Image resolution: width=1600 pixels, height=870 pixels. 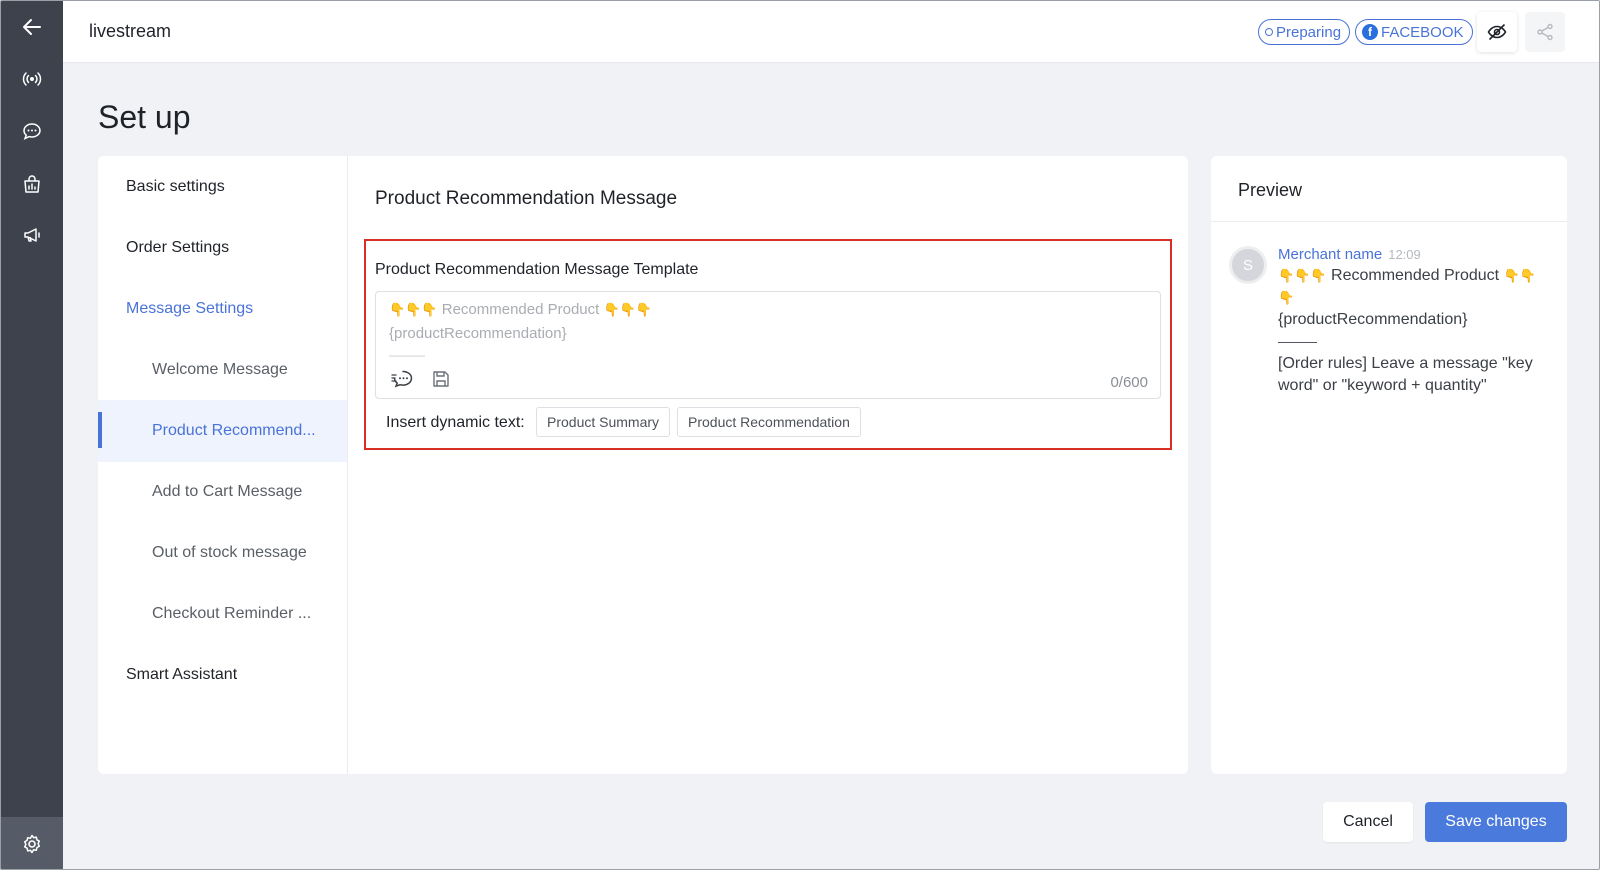 I want to click on broadcast-icon, so click(x=32, y=79).